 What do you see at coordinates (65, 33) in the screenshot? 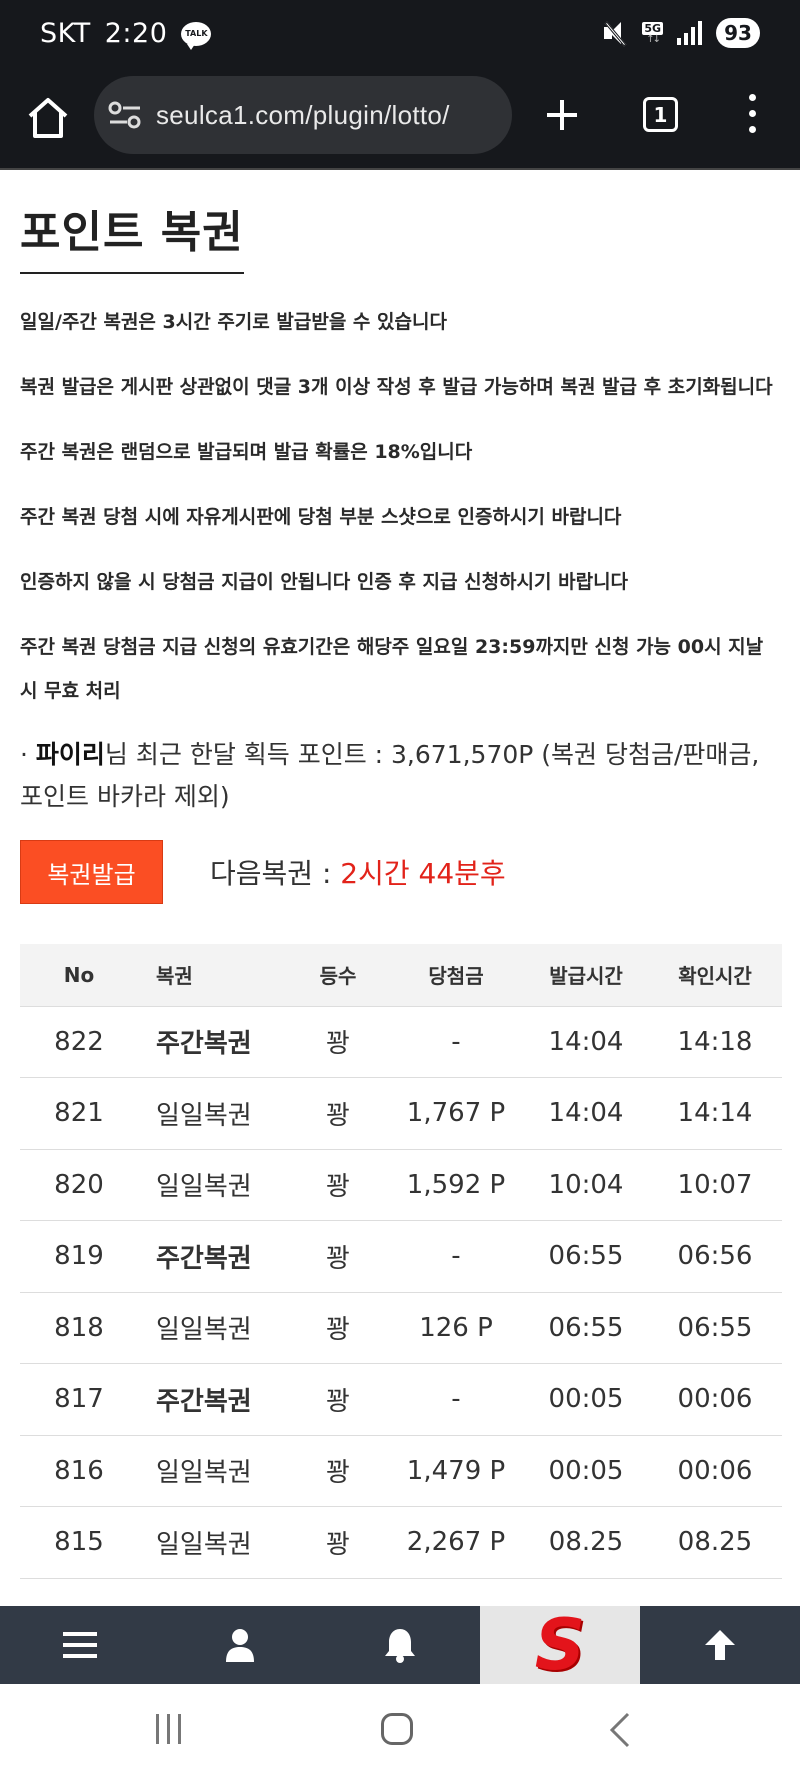
I see `carrier-label: SKT` at bounding box center [65, 33].